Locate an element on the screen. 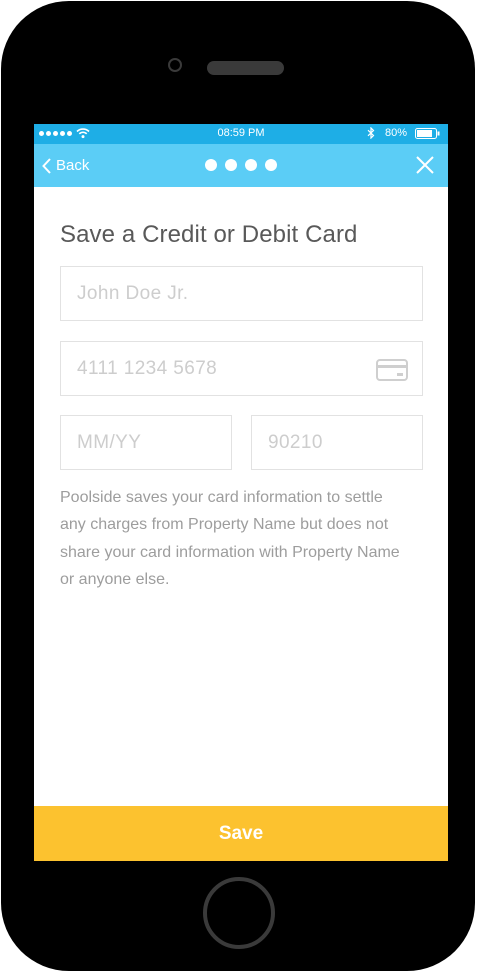 This screenshot has height=973, width=477. page-title: Save a Credit or Debit Card is located at coordinates (209, 234).